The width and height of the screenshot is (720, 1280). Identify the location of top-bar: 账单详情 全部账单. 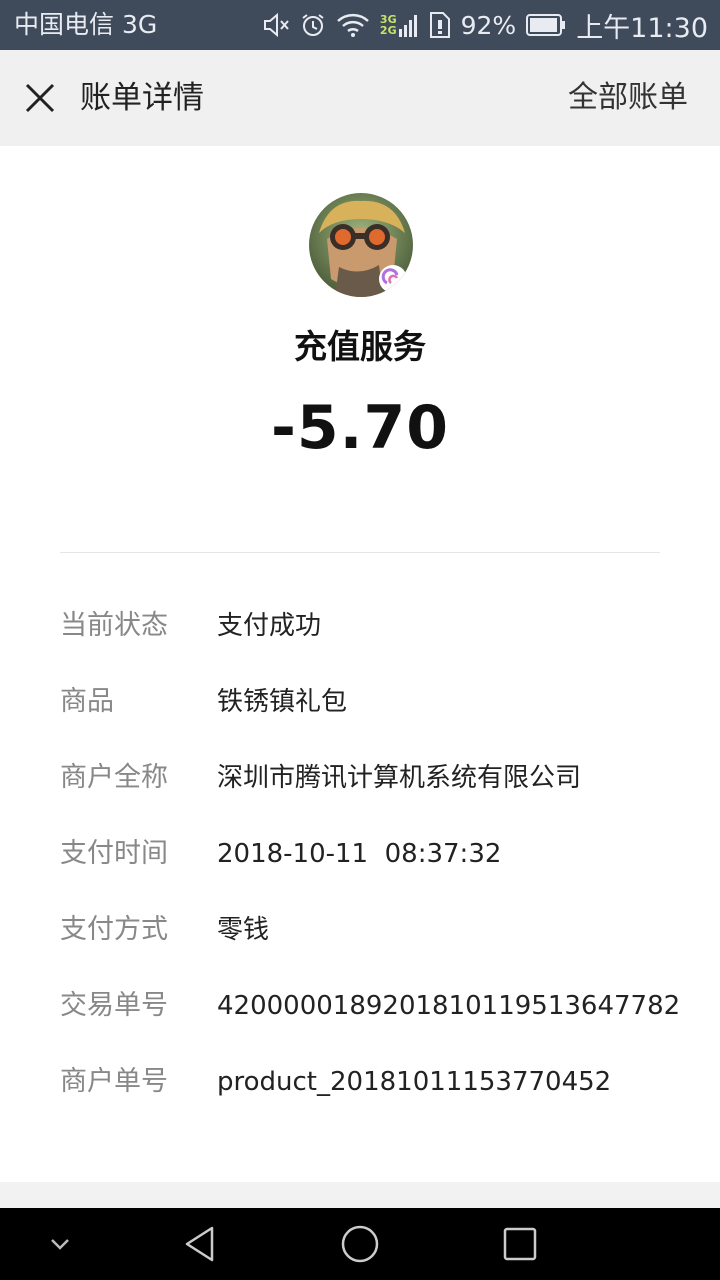
(360, 98).